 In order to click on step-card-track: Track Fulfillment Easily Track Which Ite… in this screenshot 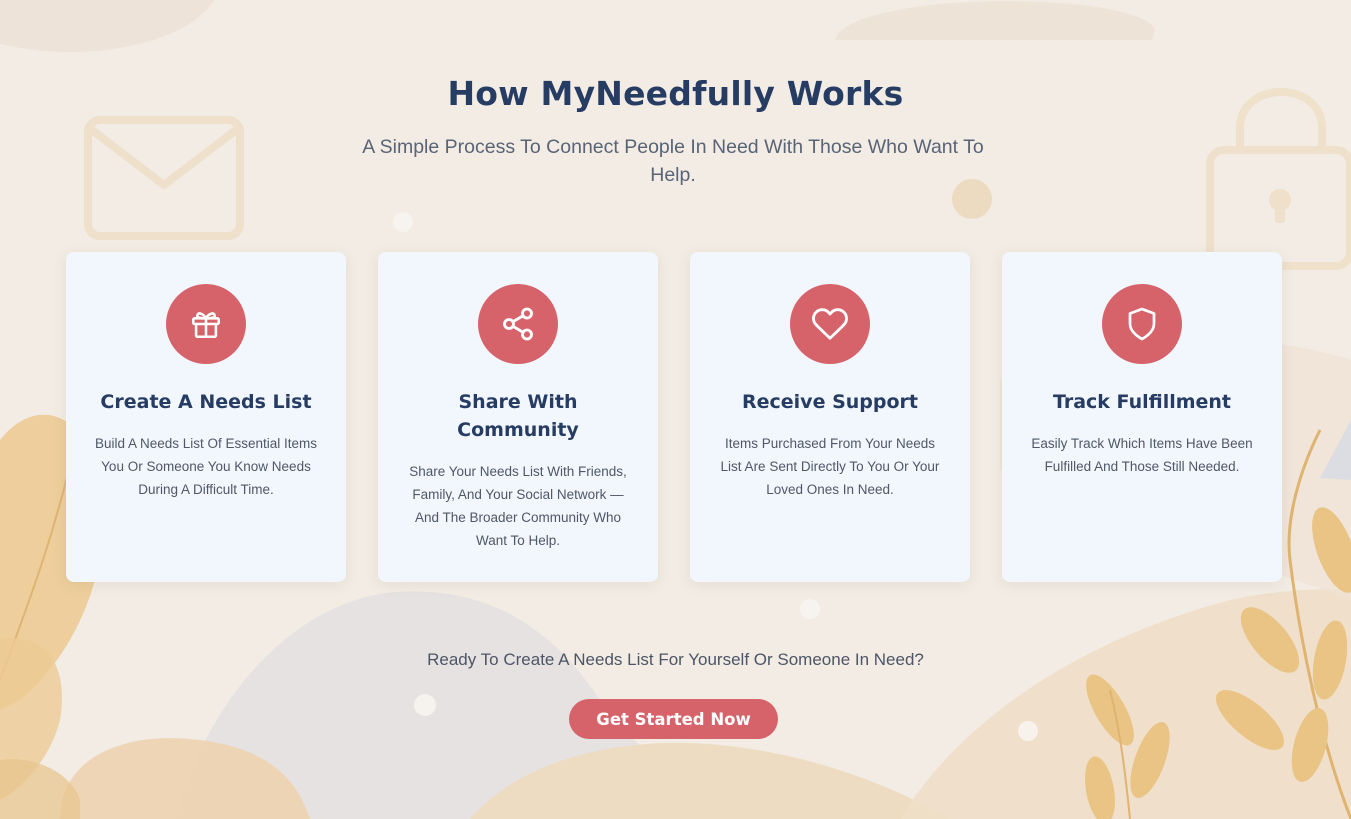, I will do `click(1142, 417)`.